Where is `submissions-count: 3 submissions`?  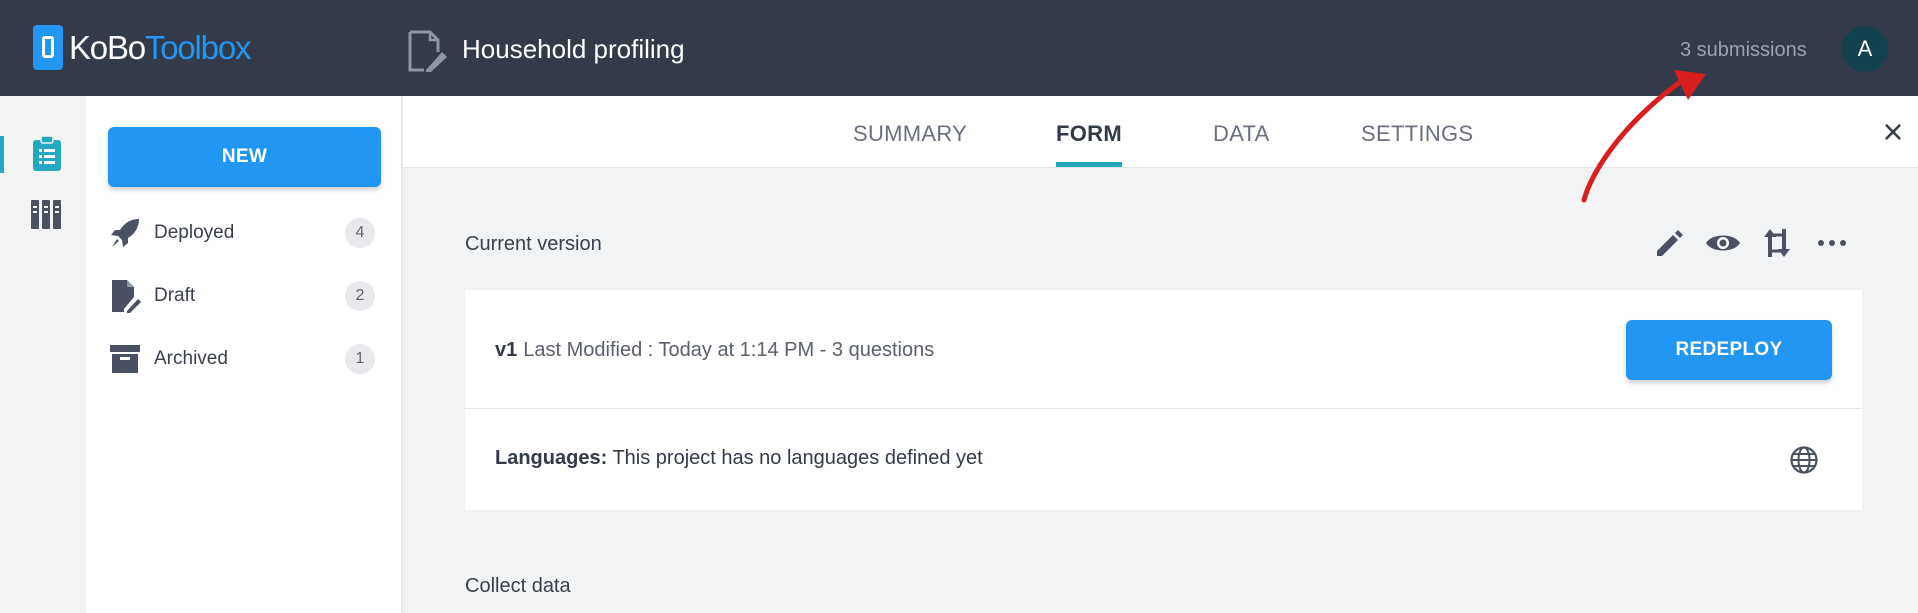
submissions-count: 3 submissions is located at coordinates (1743, 50).